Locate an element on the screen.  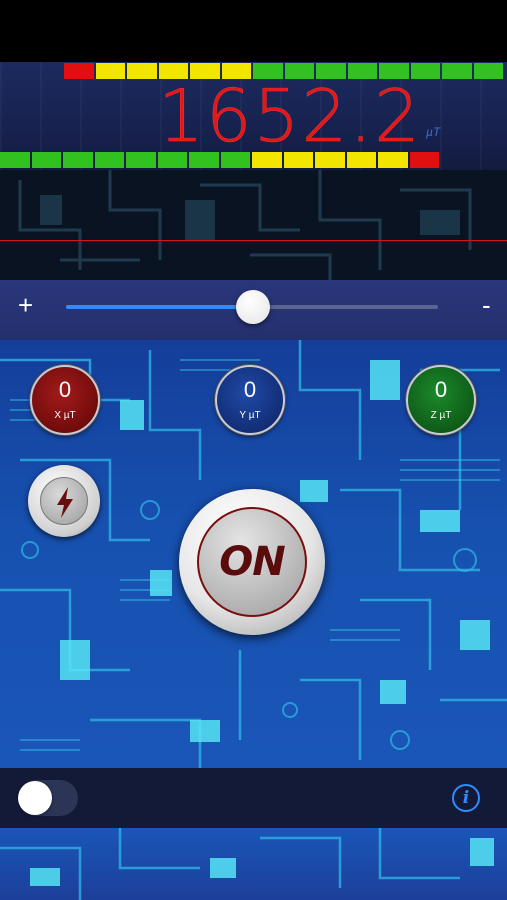
toggle-knob is located at coordinates (35, 798).